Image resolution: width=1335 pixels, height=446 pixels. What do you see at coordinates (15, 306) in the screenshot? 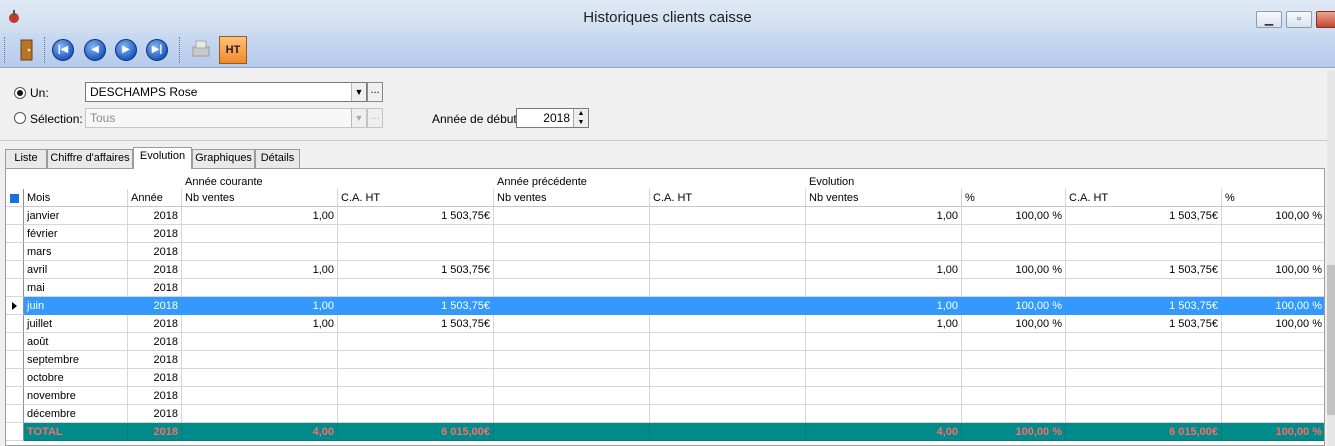
I see `current-row-indicator-icon` at bounding box center [15, 306].